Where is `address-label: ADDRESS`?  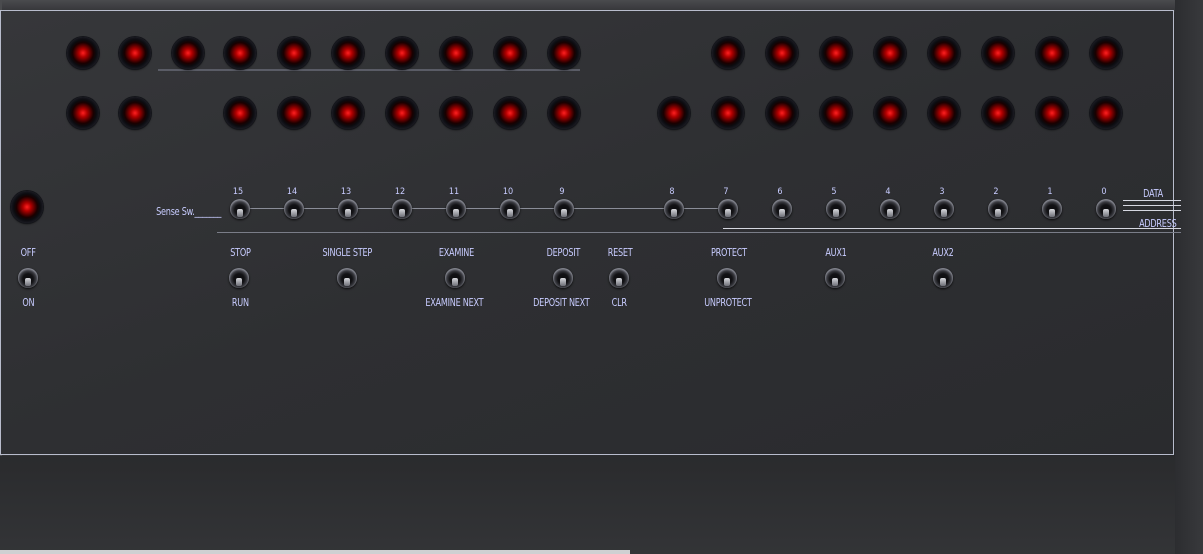
address-label: ADDRESS is located at coordinates (1158, 223).